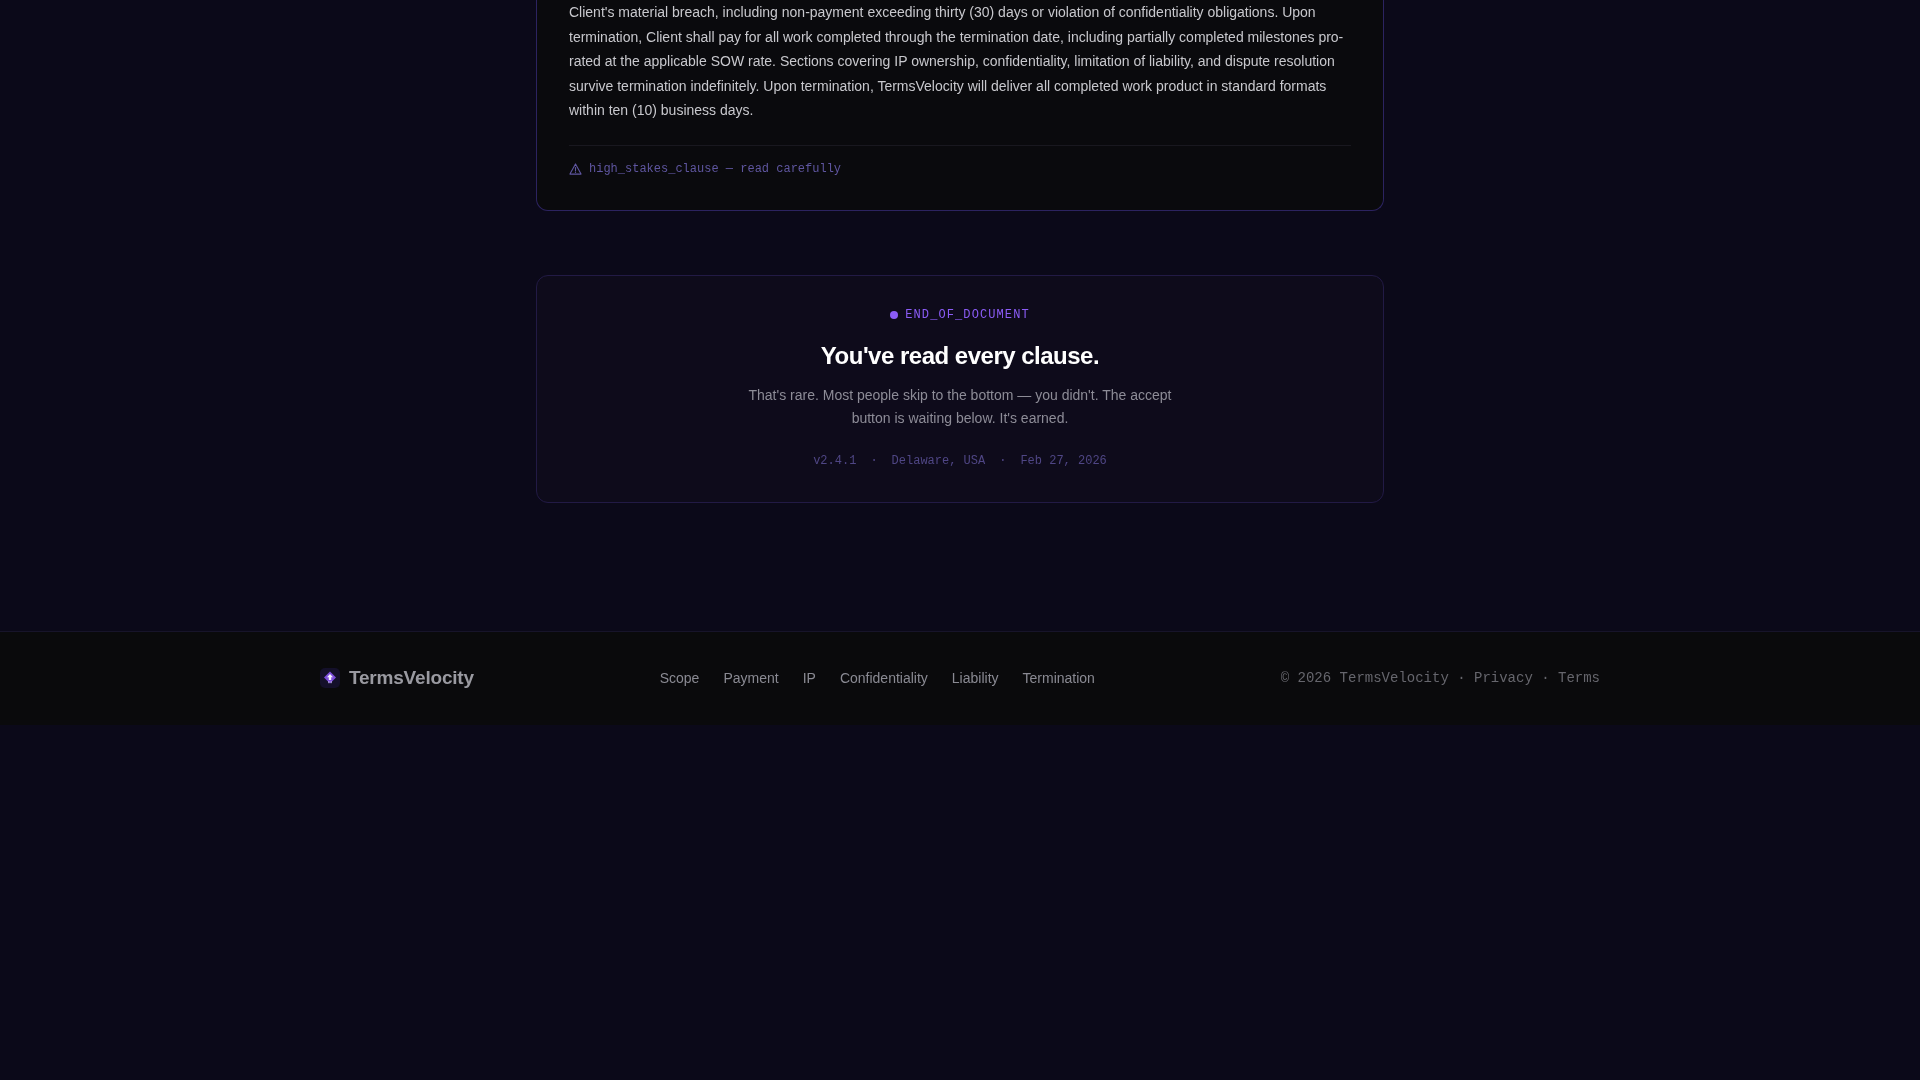 This screenshot has height=1080, width=1920. What do you see at coordinates (411, 678) in the screenshot?
I see `brand-name: TermsVelocity` at bounding box center [411, 678].